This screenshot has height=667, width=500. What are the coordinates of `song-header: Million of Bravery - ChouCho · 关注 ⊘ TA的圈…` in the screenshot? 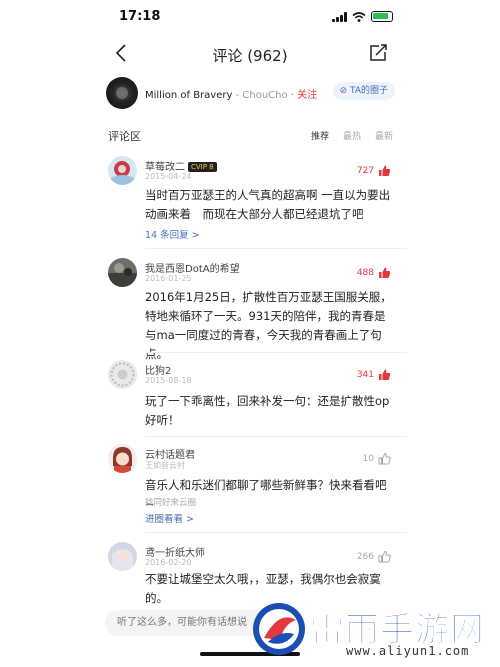 It's located at (250, 94).